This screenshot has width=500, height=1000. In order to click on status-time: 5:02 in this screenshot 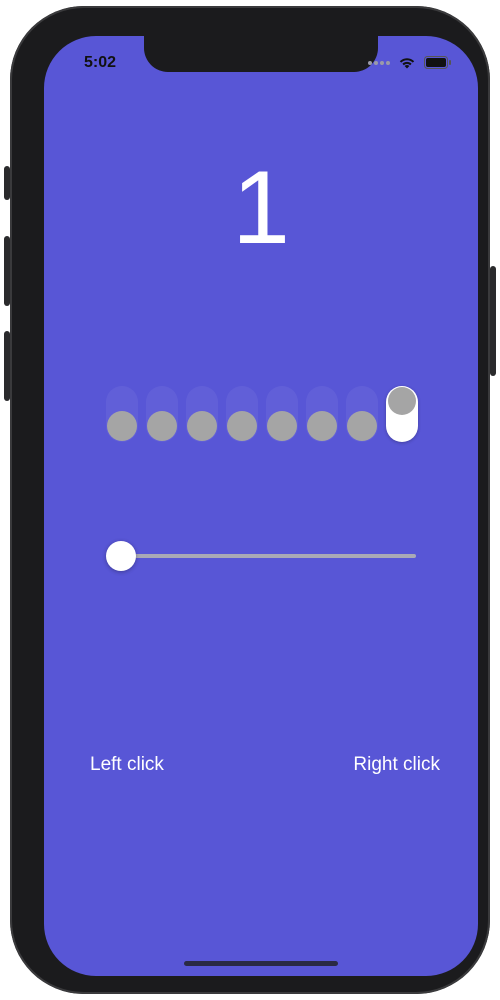, I will do `click(100, 62)`.